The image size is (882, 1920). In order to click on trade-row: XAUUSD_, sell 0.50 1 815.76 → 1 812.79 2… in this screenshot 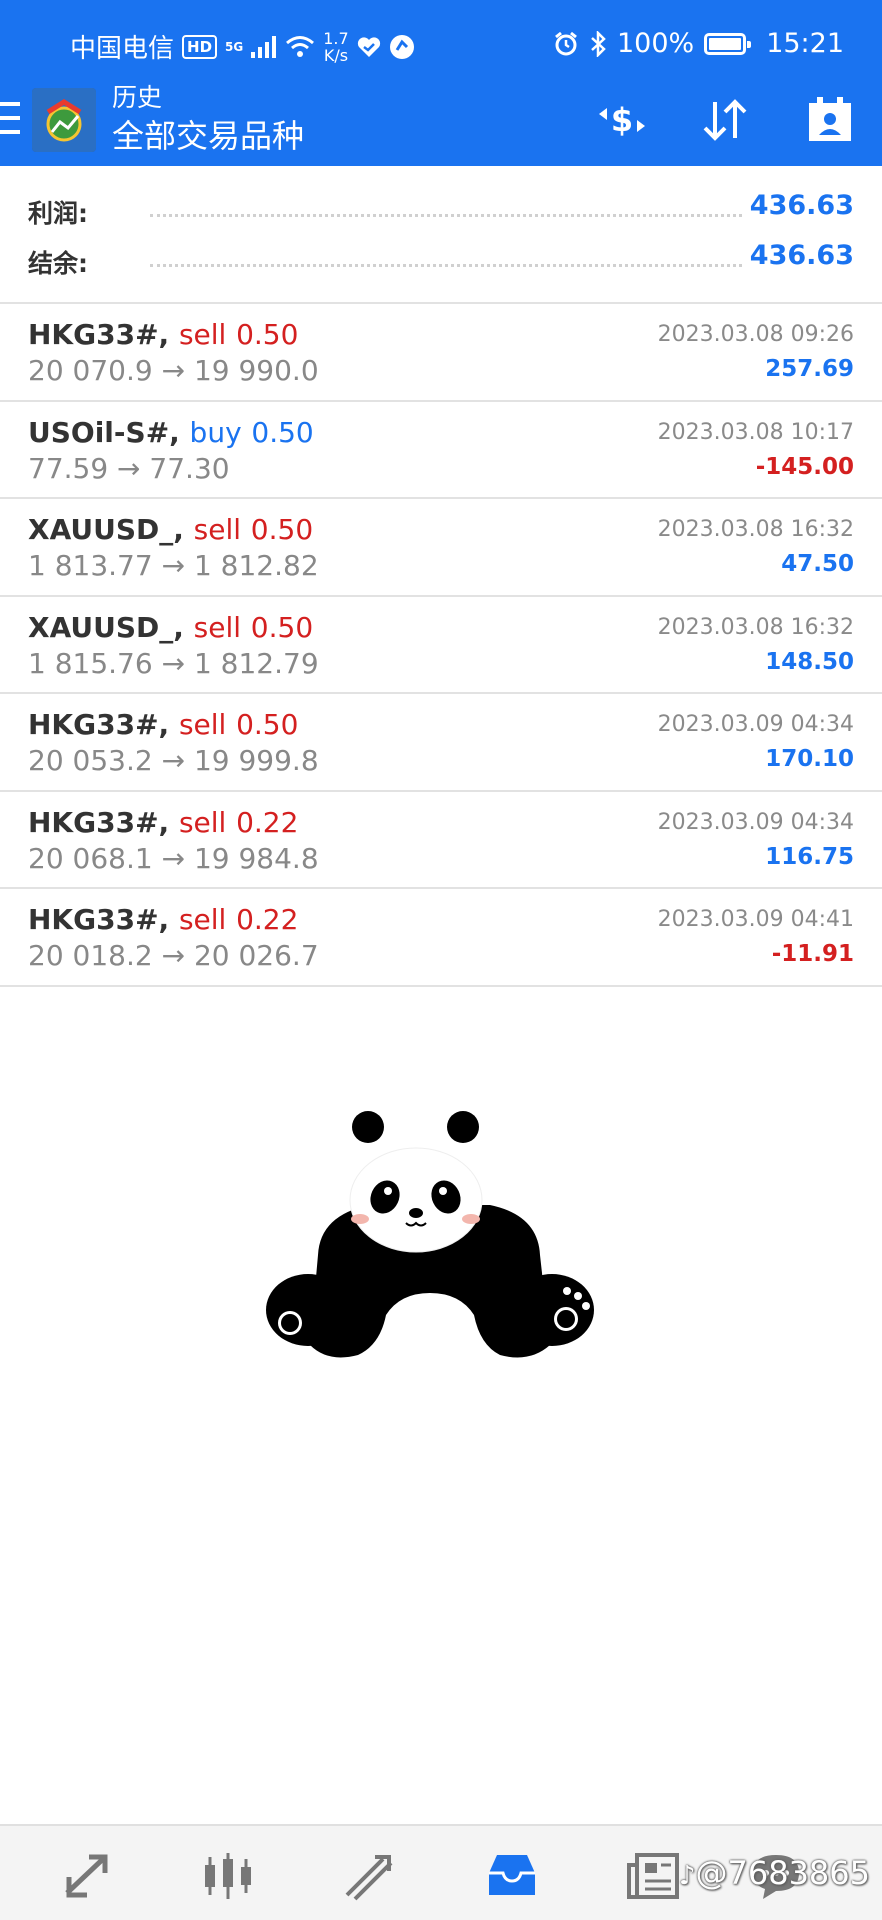, I will do `click(441, 645)`.